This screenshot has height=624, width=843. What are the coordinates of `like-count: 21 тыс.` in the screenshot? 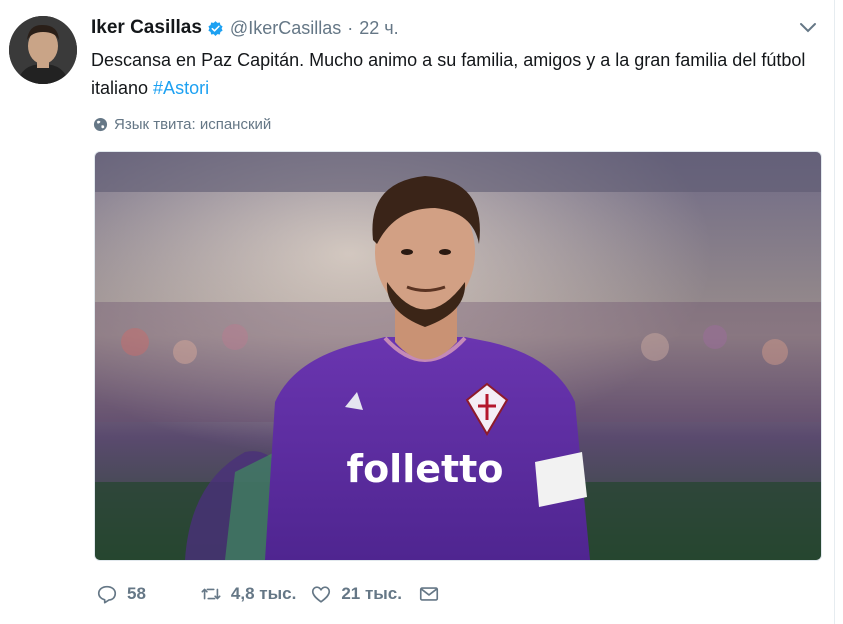 It's located at (371, 593).